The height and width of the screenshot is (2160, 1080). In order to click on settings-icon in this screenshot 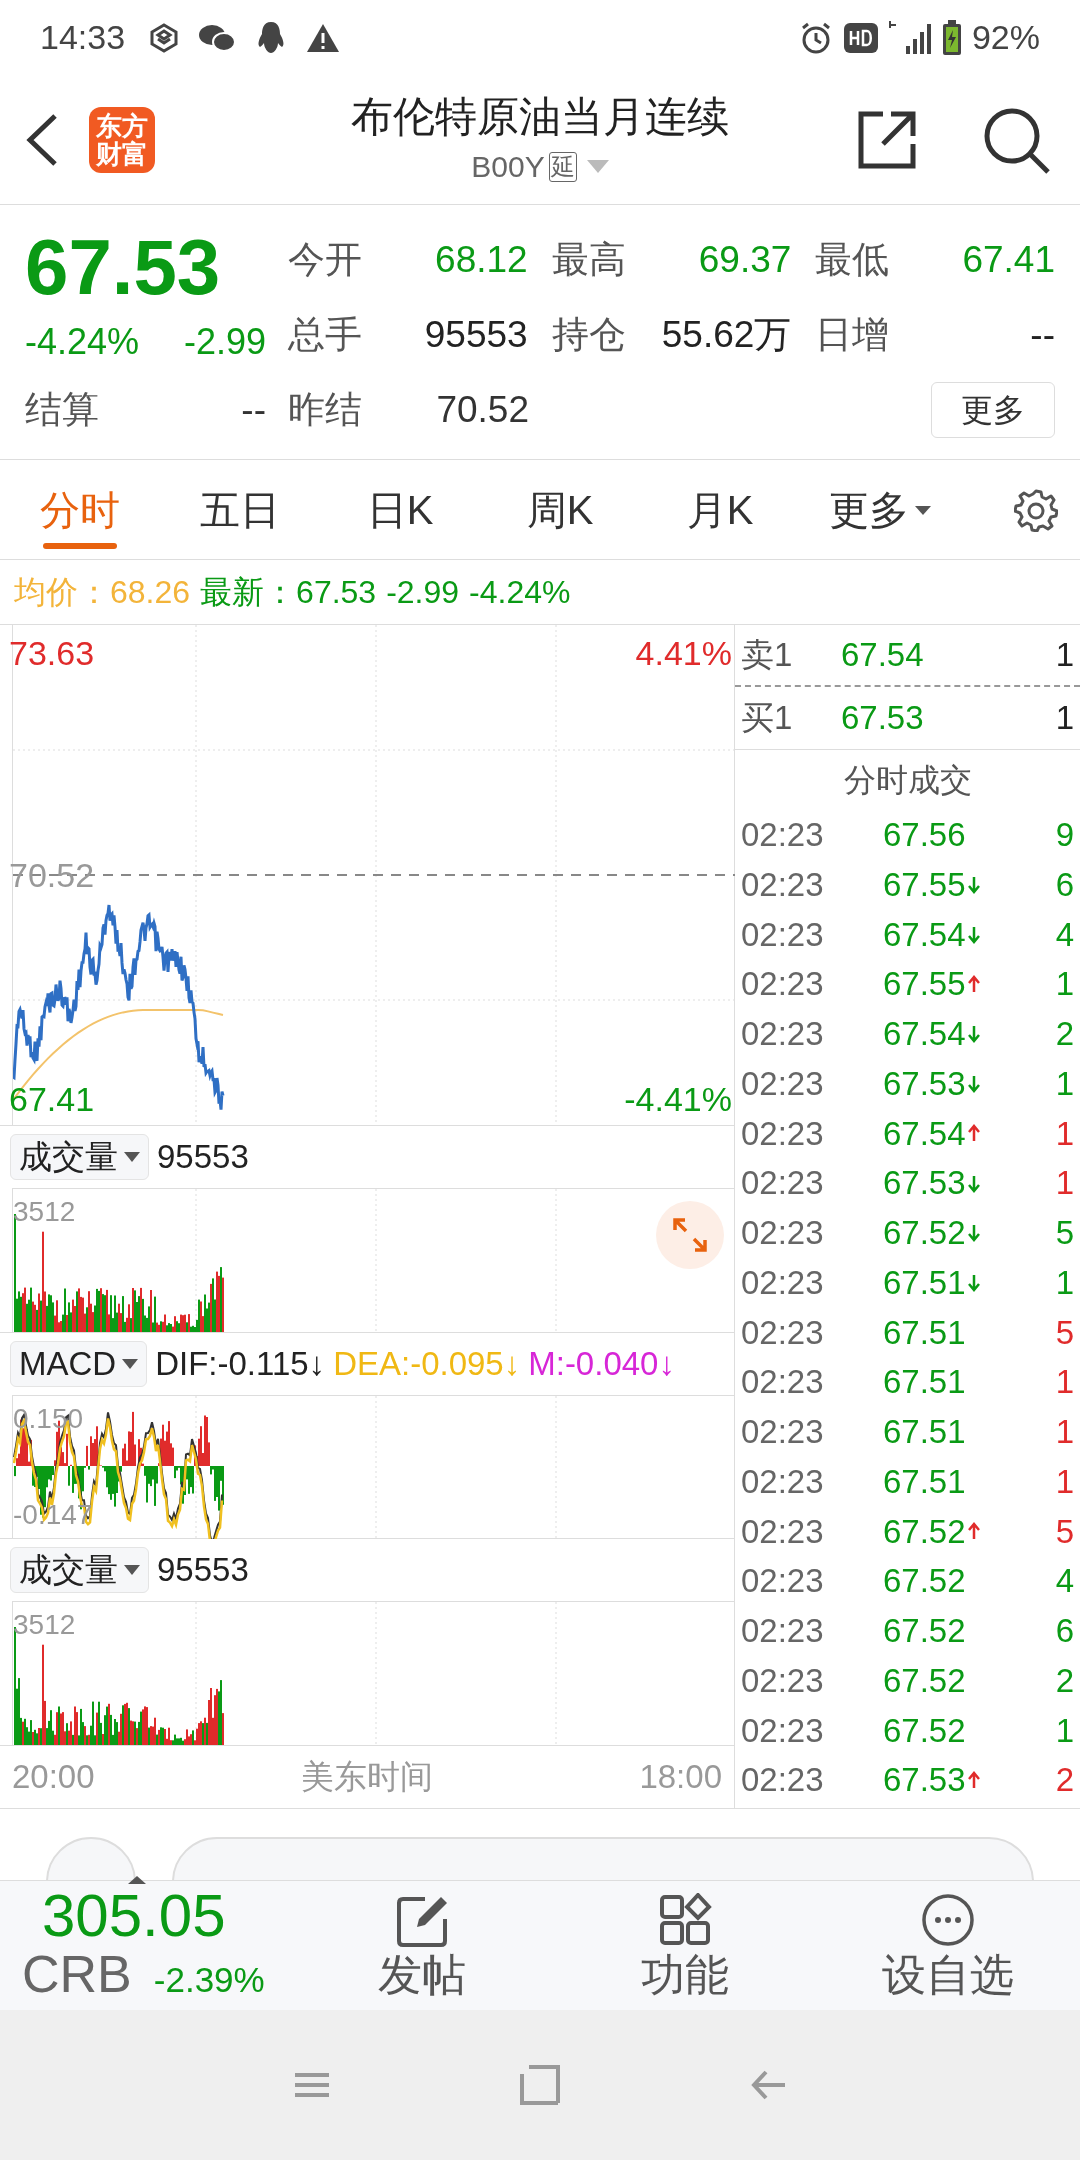, I will do `click(1036, 509)`.